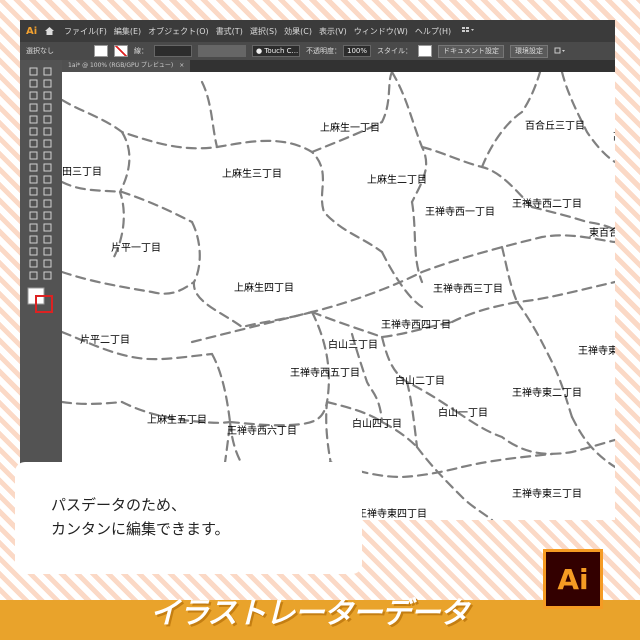 This screenshot has width=640, height=640. Describe the element at coordinates (127, 31) in the screenshot. I see `menu-edit: 編集(E)` at that location.